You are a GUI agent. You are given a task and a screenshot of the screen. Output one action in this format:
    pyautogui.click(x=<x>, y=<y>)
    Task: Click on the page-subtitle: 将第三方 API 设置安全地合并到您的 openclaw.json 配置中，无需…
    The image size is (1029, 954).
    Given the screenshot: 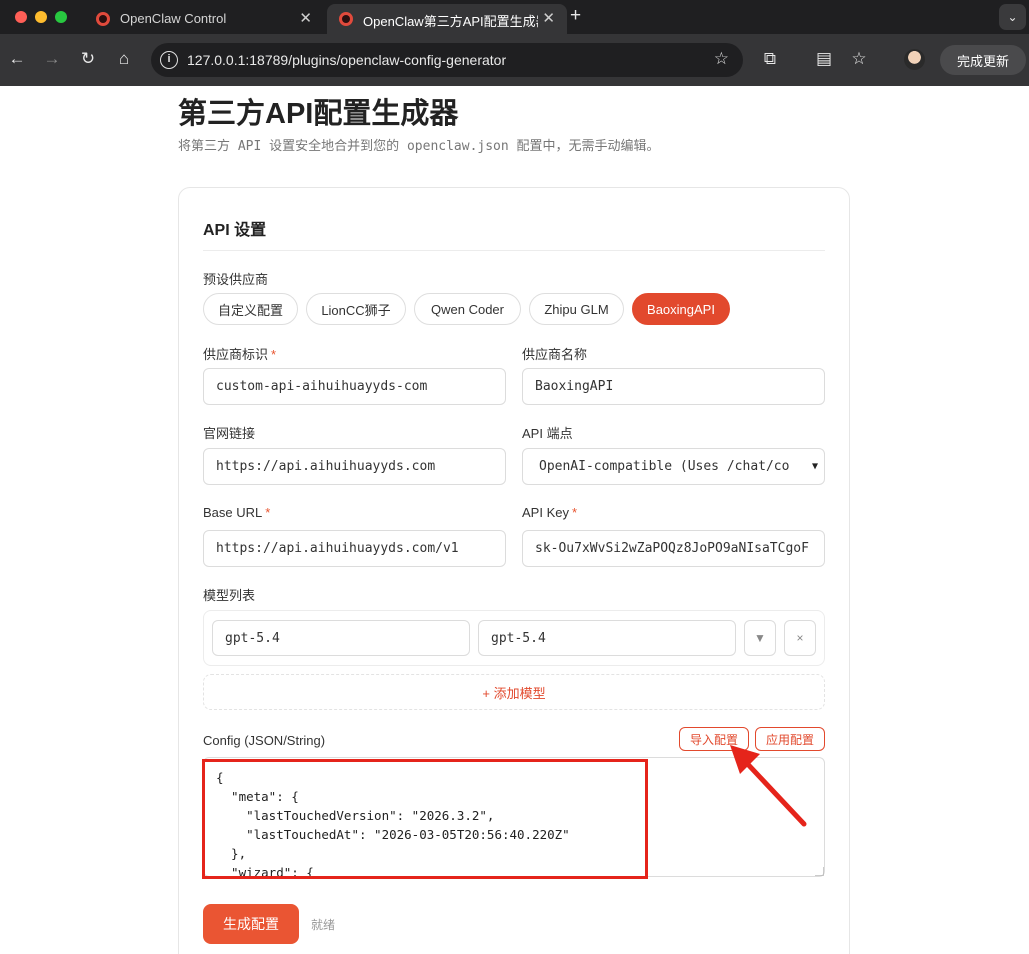 What is the action you would take?
    pyautogui.click(x=419, y=146)
    